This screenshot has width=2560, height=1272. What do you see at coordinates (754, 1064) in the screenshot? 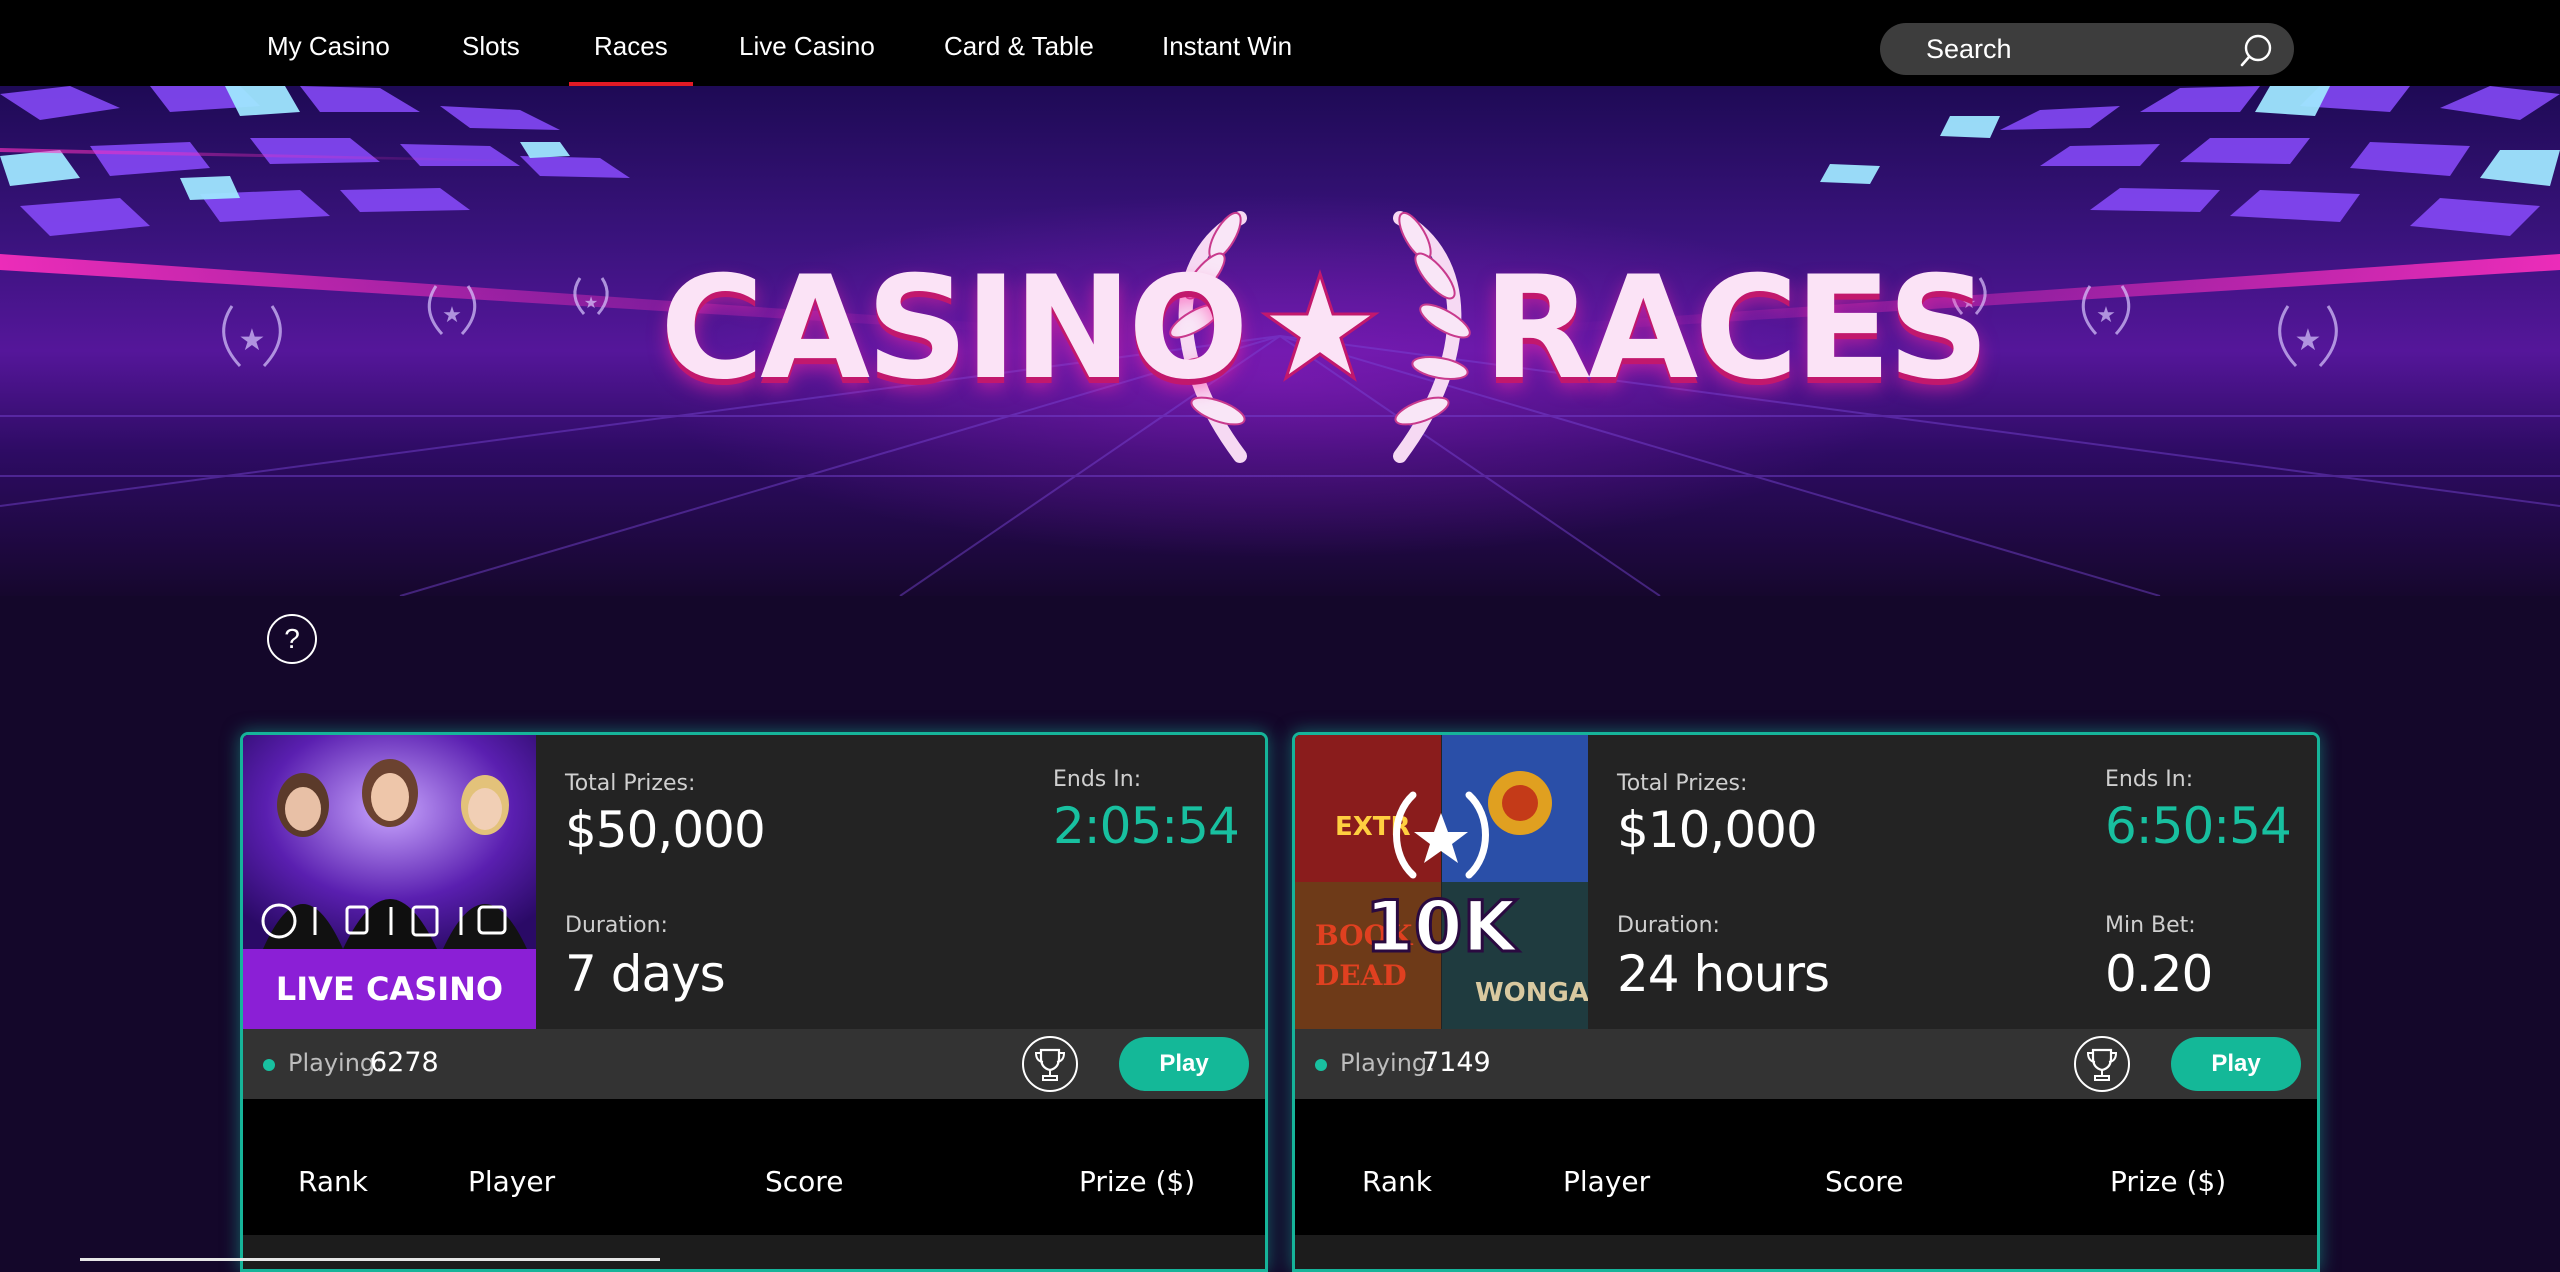
I see `race-card-bar: Playing: 6278 Play` at bounding box center [754, 1064].